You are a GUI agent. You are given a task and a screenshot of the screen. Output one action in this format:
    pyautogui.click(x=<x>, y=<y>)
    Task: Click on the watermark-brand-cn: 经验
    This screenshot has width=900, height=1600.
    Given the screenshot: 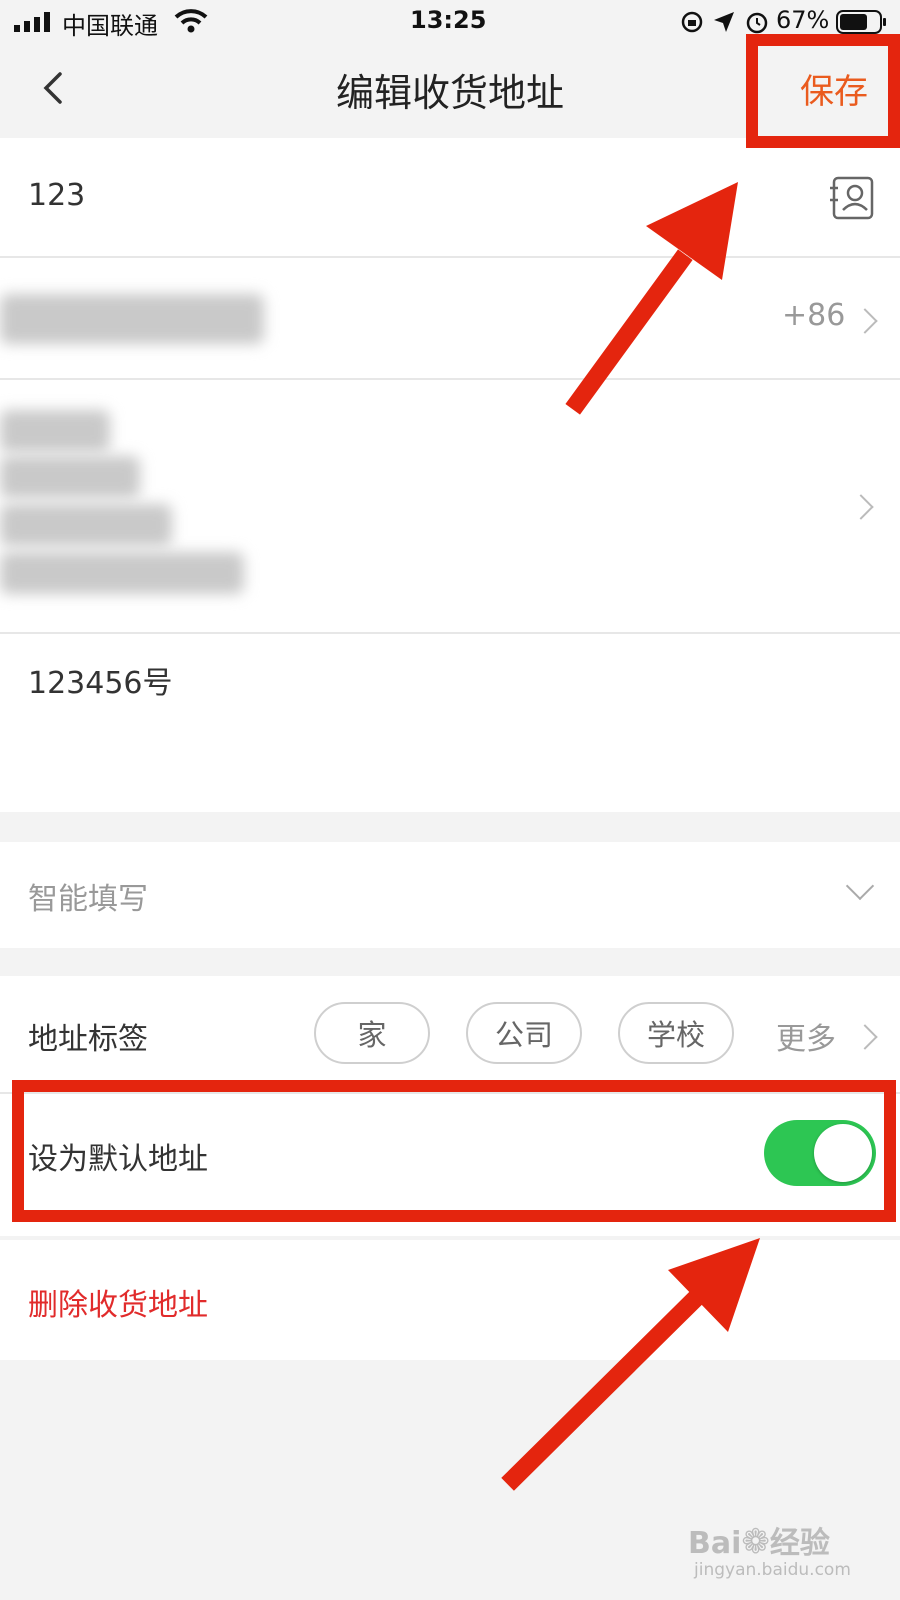 What is the action you would take?
    pyautogui.click(x=799, y=1543)
    